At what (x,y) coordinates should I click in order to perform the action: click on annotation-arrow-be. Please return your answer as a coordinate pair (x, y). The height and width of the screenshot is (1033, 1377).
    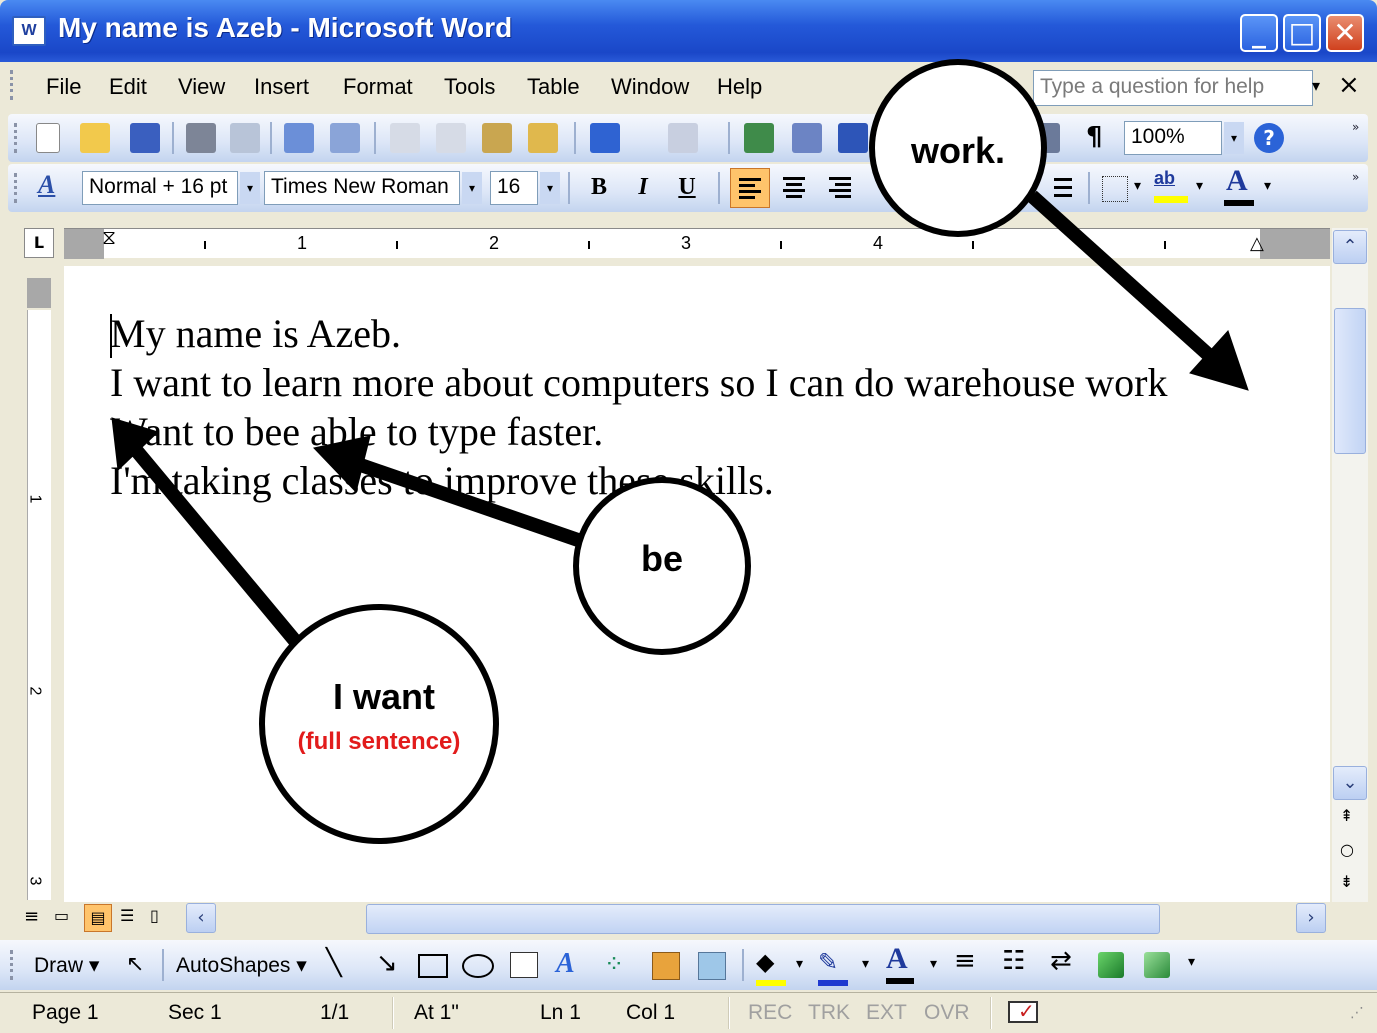
    Looking at the image, I should click on (465, 501).